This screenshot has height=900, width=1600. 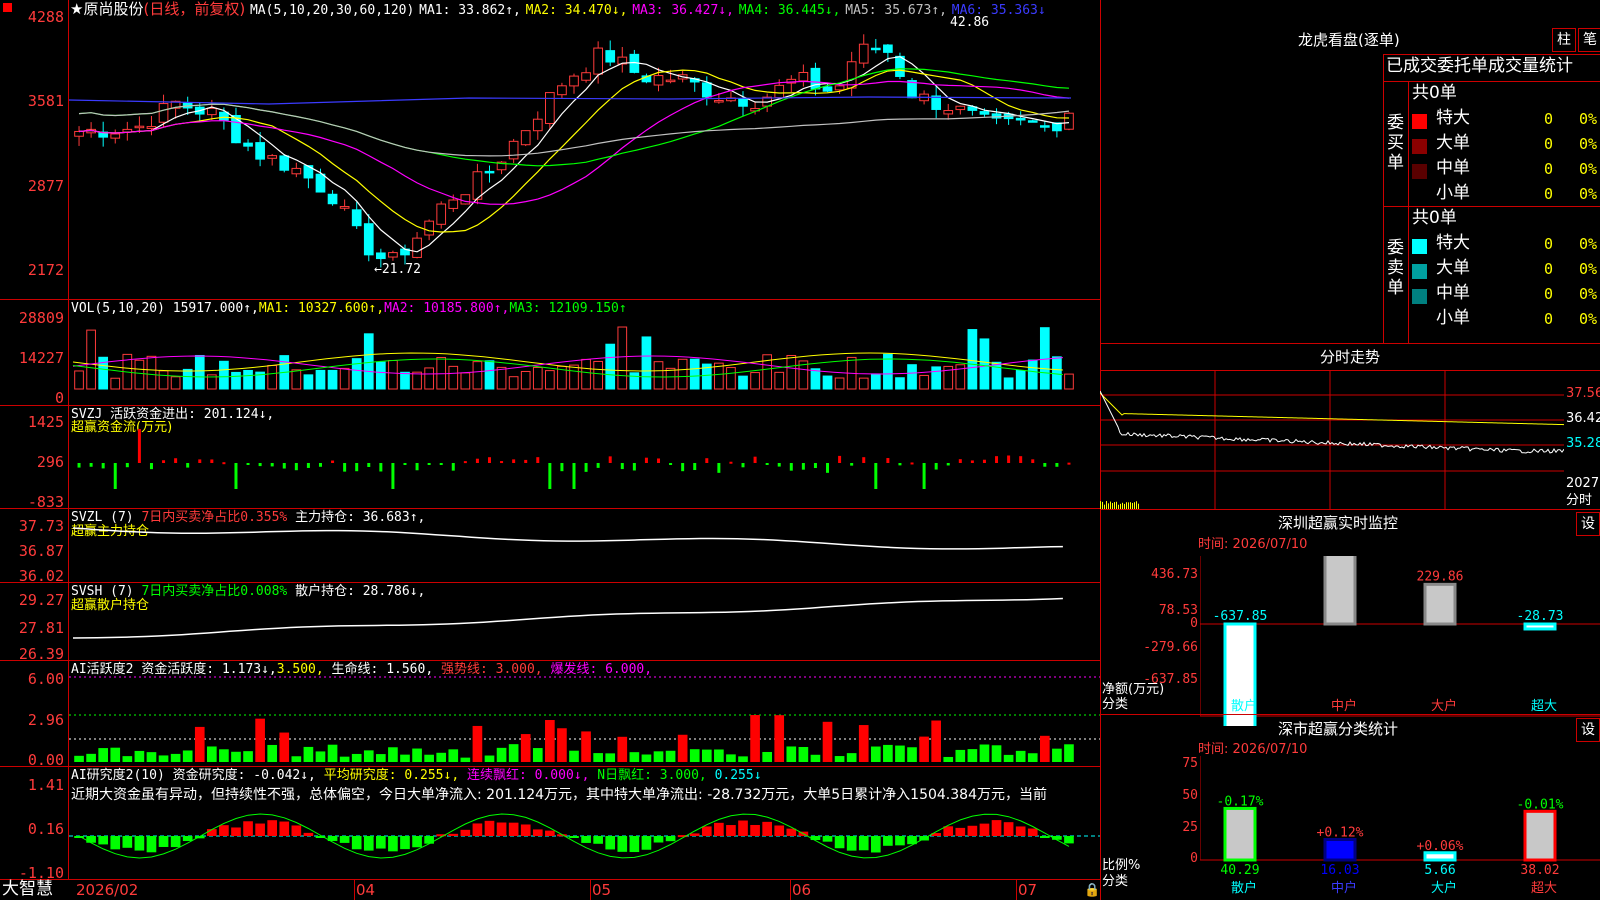 I want to click on bar-view-button: 柱, so click(x=1564, y=40).